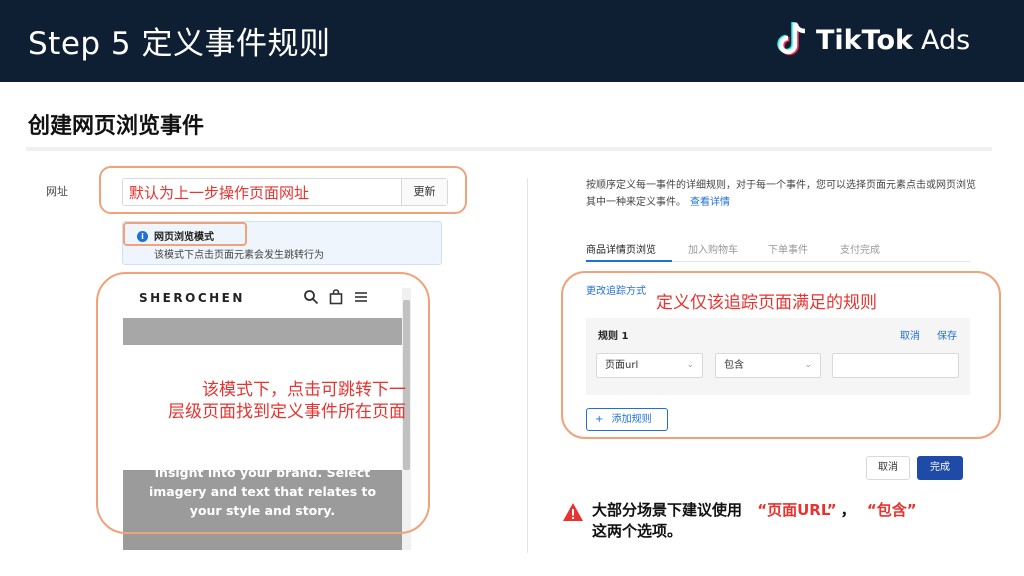 The width and height of the screenshot is (1024, 576). I want to click on section-divider, so click(509, 149).